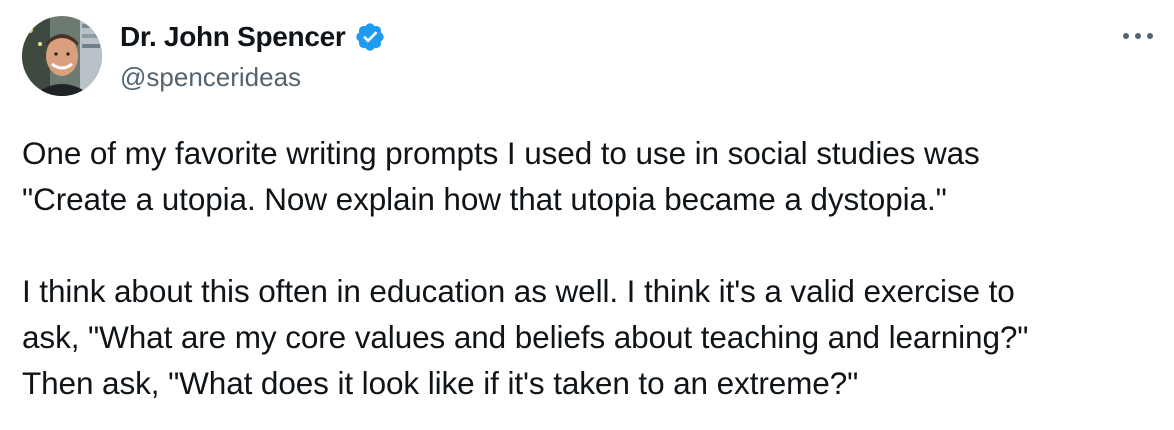 The image size is (1174, 430). Describe the element at coordinates (587, 245) in the screenshot. I see `paragraph-break` at that location.